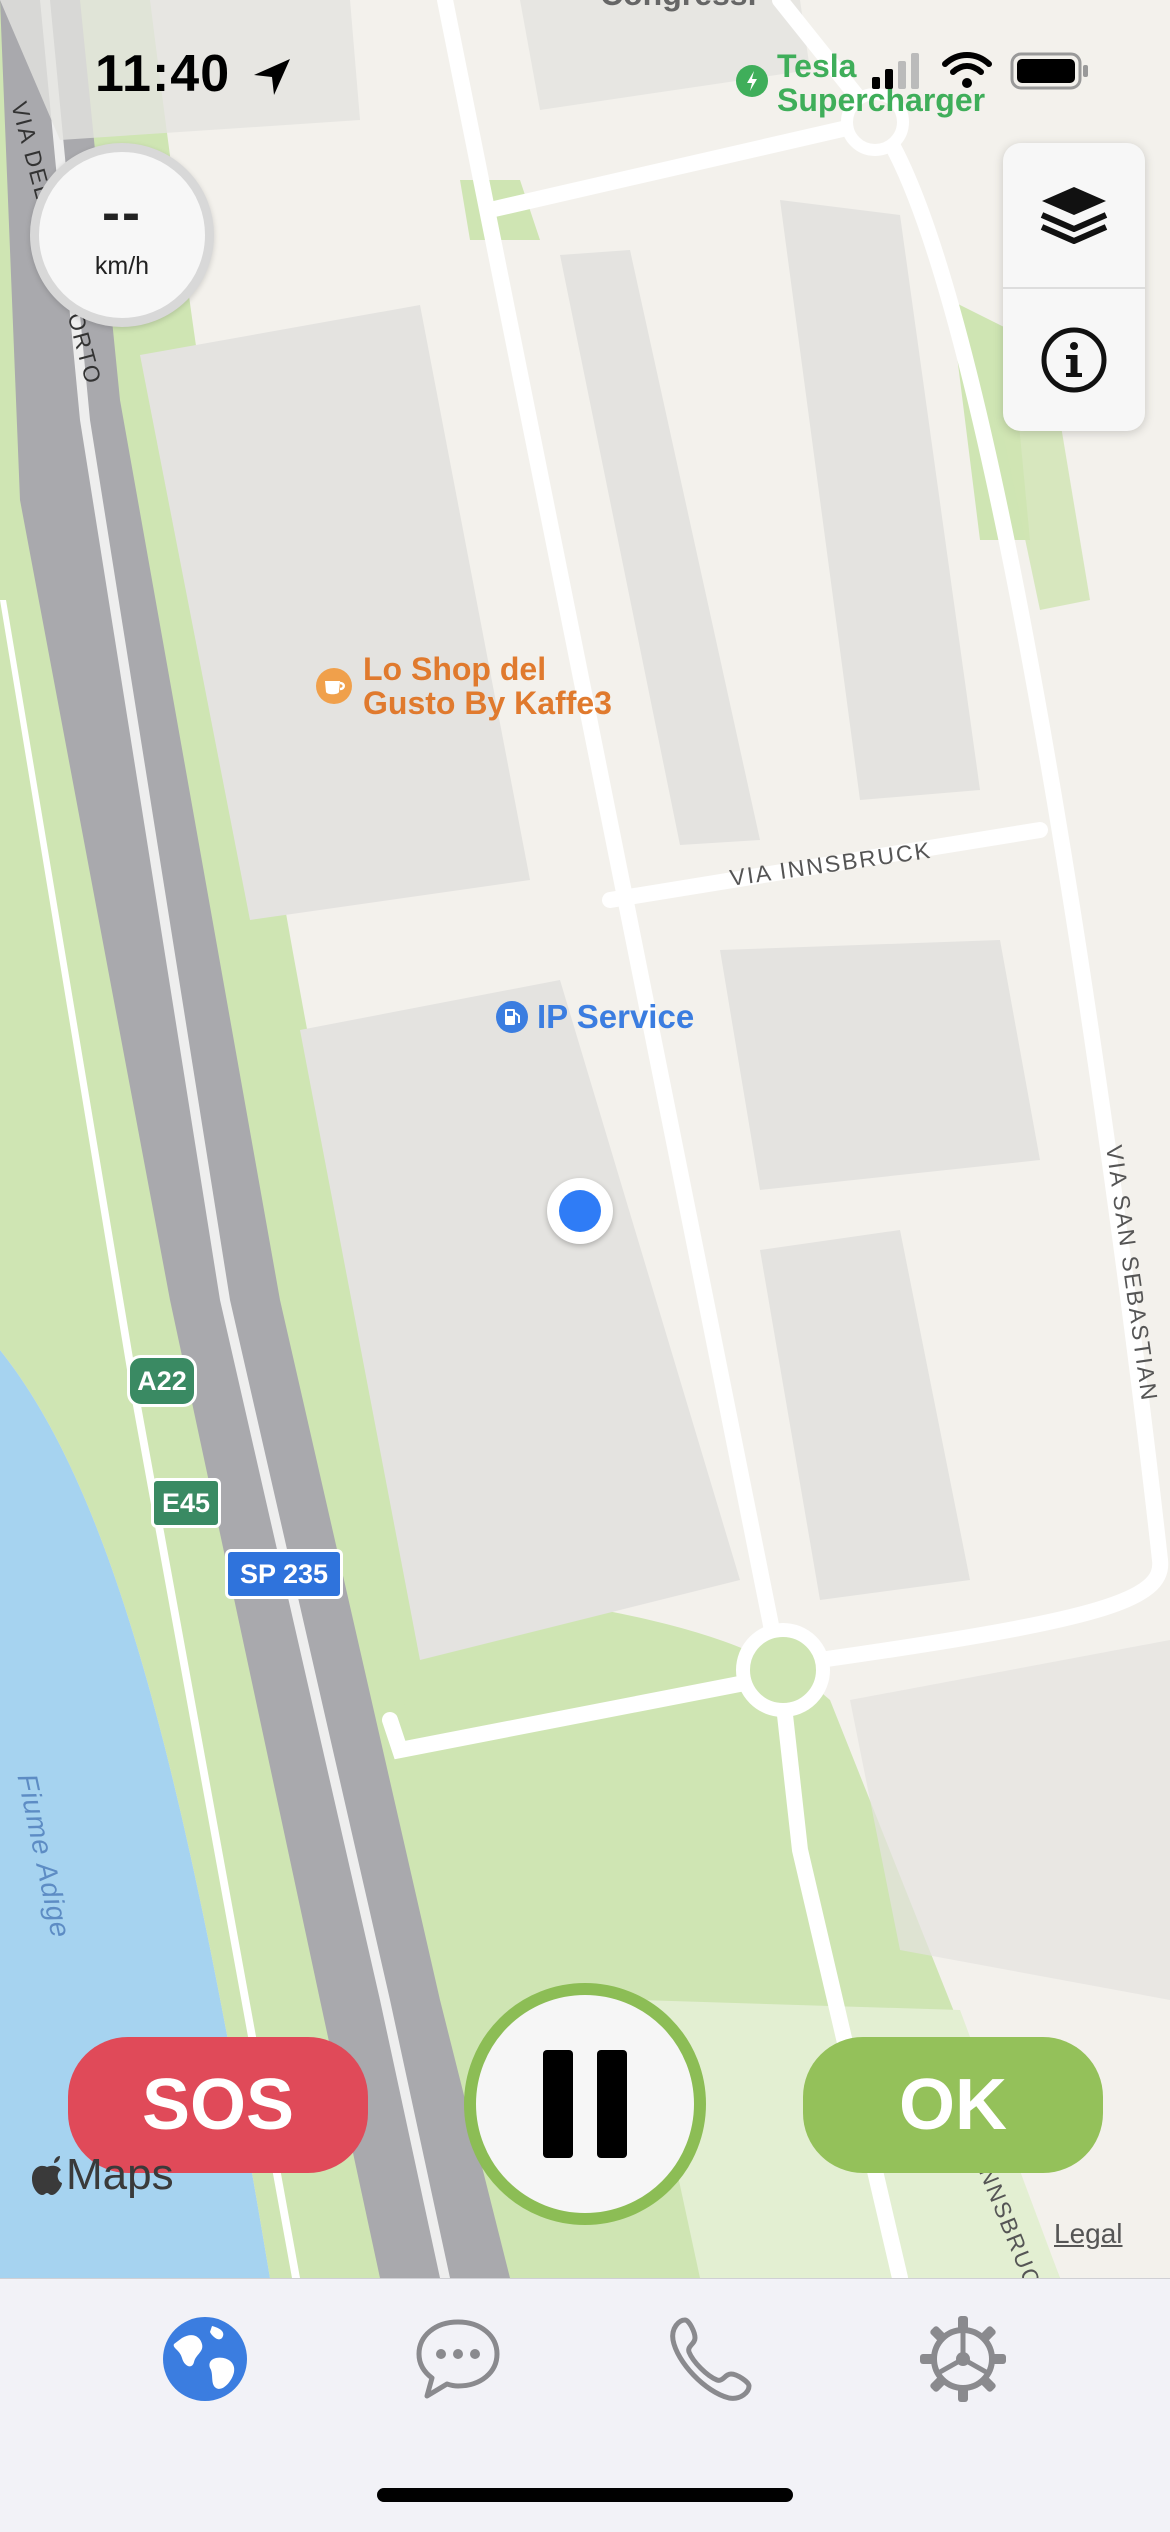 This screenshot has height=2532, width=1170. What do you see at coordinates (967, 70) in the screenshot?
I see `wifi-icon` at bounding box center [967, 70].